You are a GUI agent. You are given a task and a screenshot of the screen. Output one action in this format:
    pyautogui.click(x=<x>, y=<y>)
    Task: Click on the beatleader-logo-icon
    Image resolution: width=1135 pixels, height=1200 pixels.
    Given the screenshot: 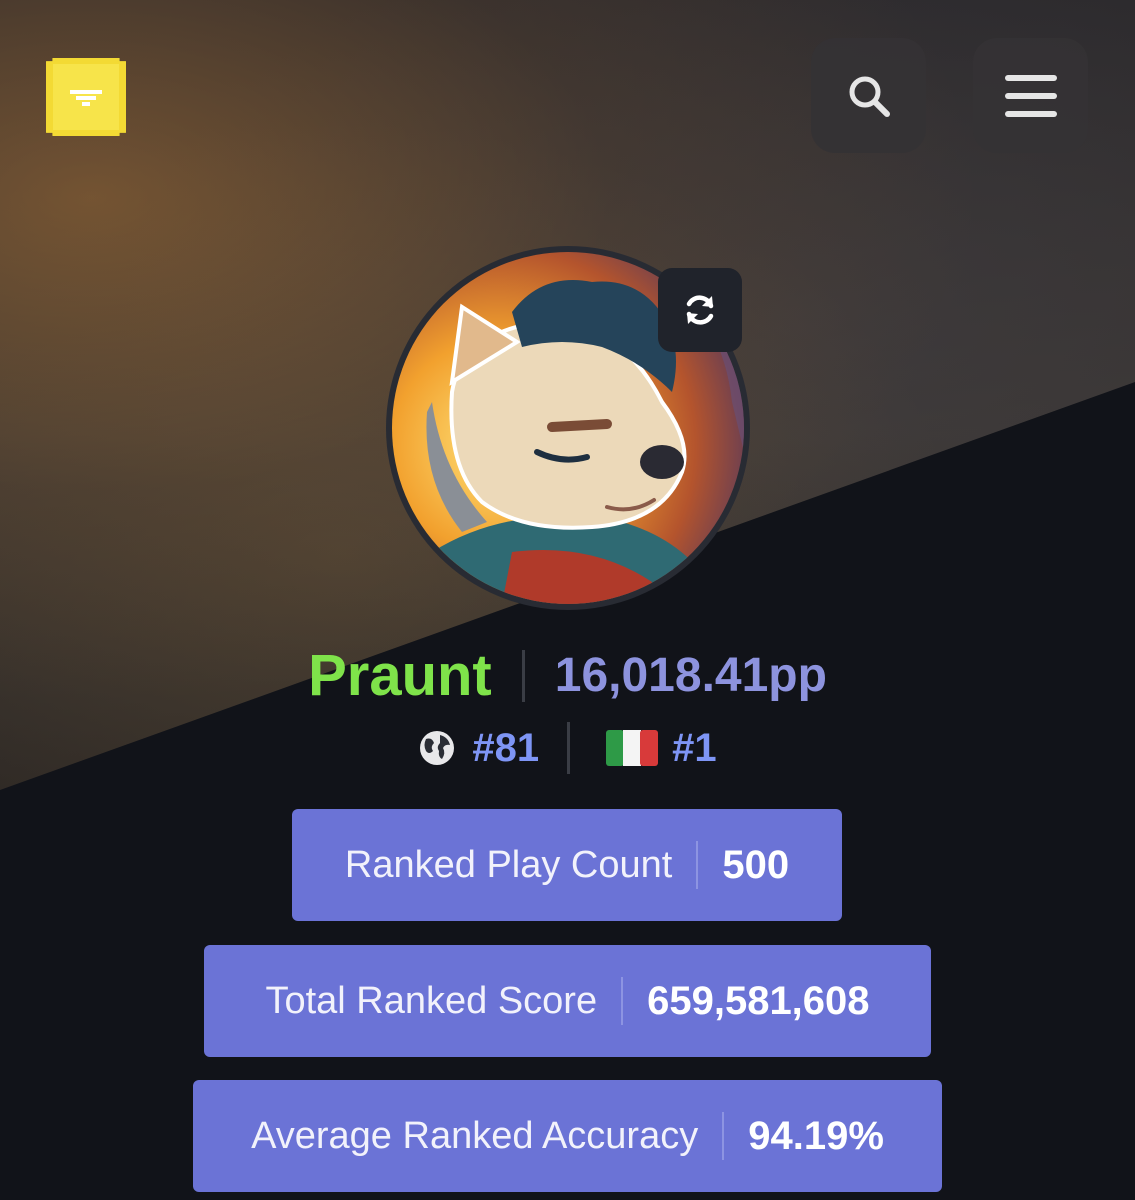 What is the action you would take?
    pyautogui.click(x=86, y=98)
    